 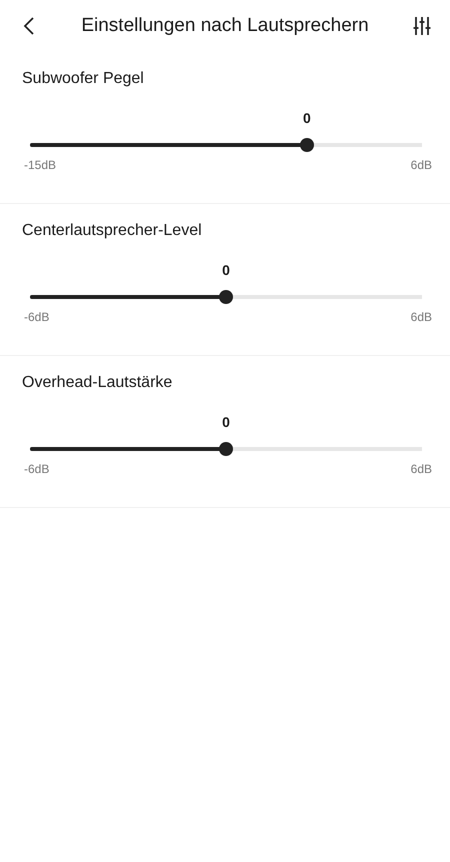 I want to click on page-title: Einstellungen nach Lautsprechern, so click(x=225, y=26).